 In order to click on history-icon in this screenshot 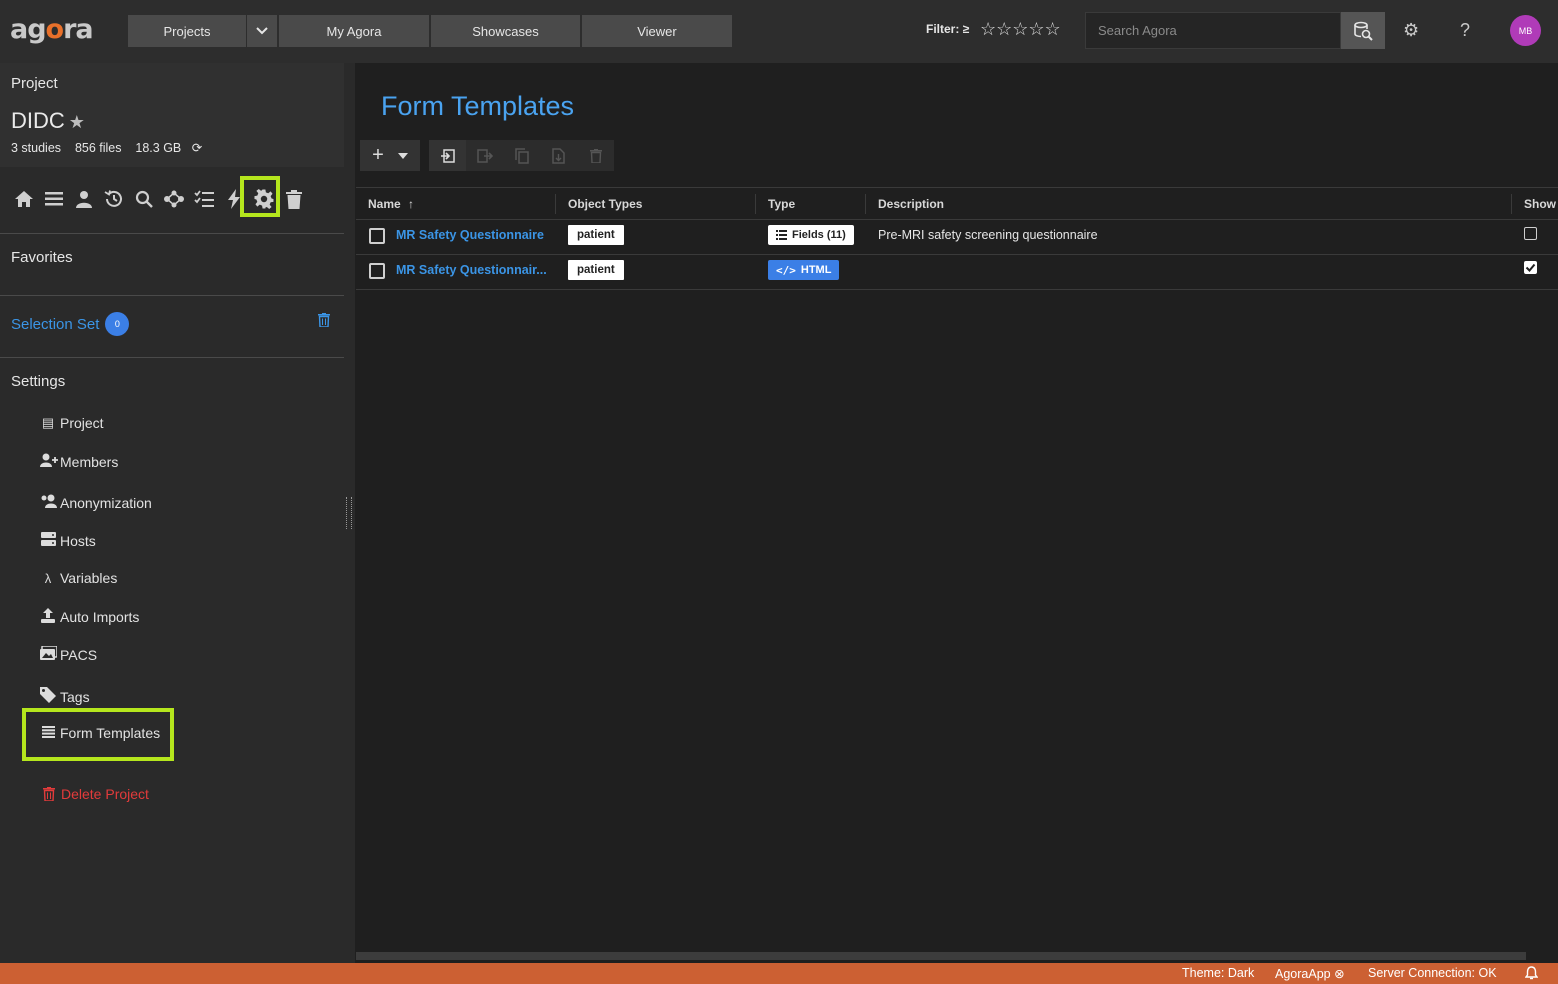, I will do `click(114, 199)`.